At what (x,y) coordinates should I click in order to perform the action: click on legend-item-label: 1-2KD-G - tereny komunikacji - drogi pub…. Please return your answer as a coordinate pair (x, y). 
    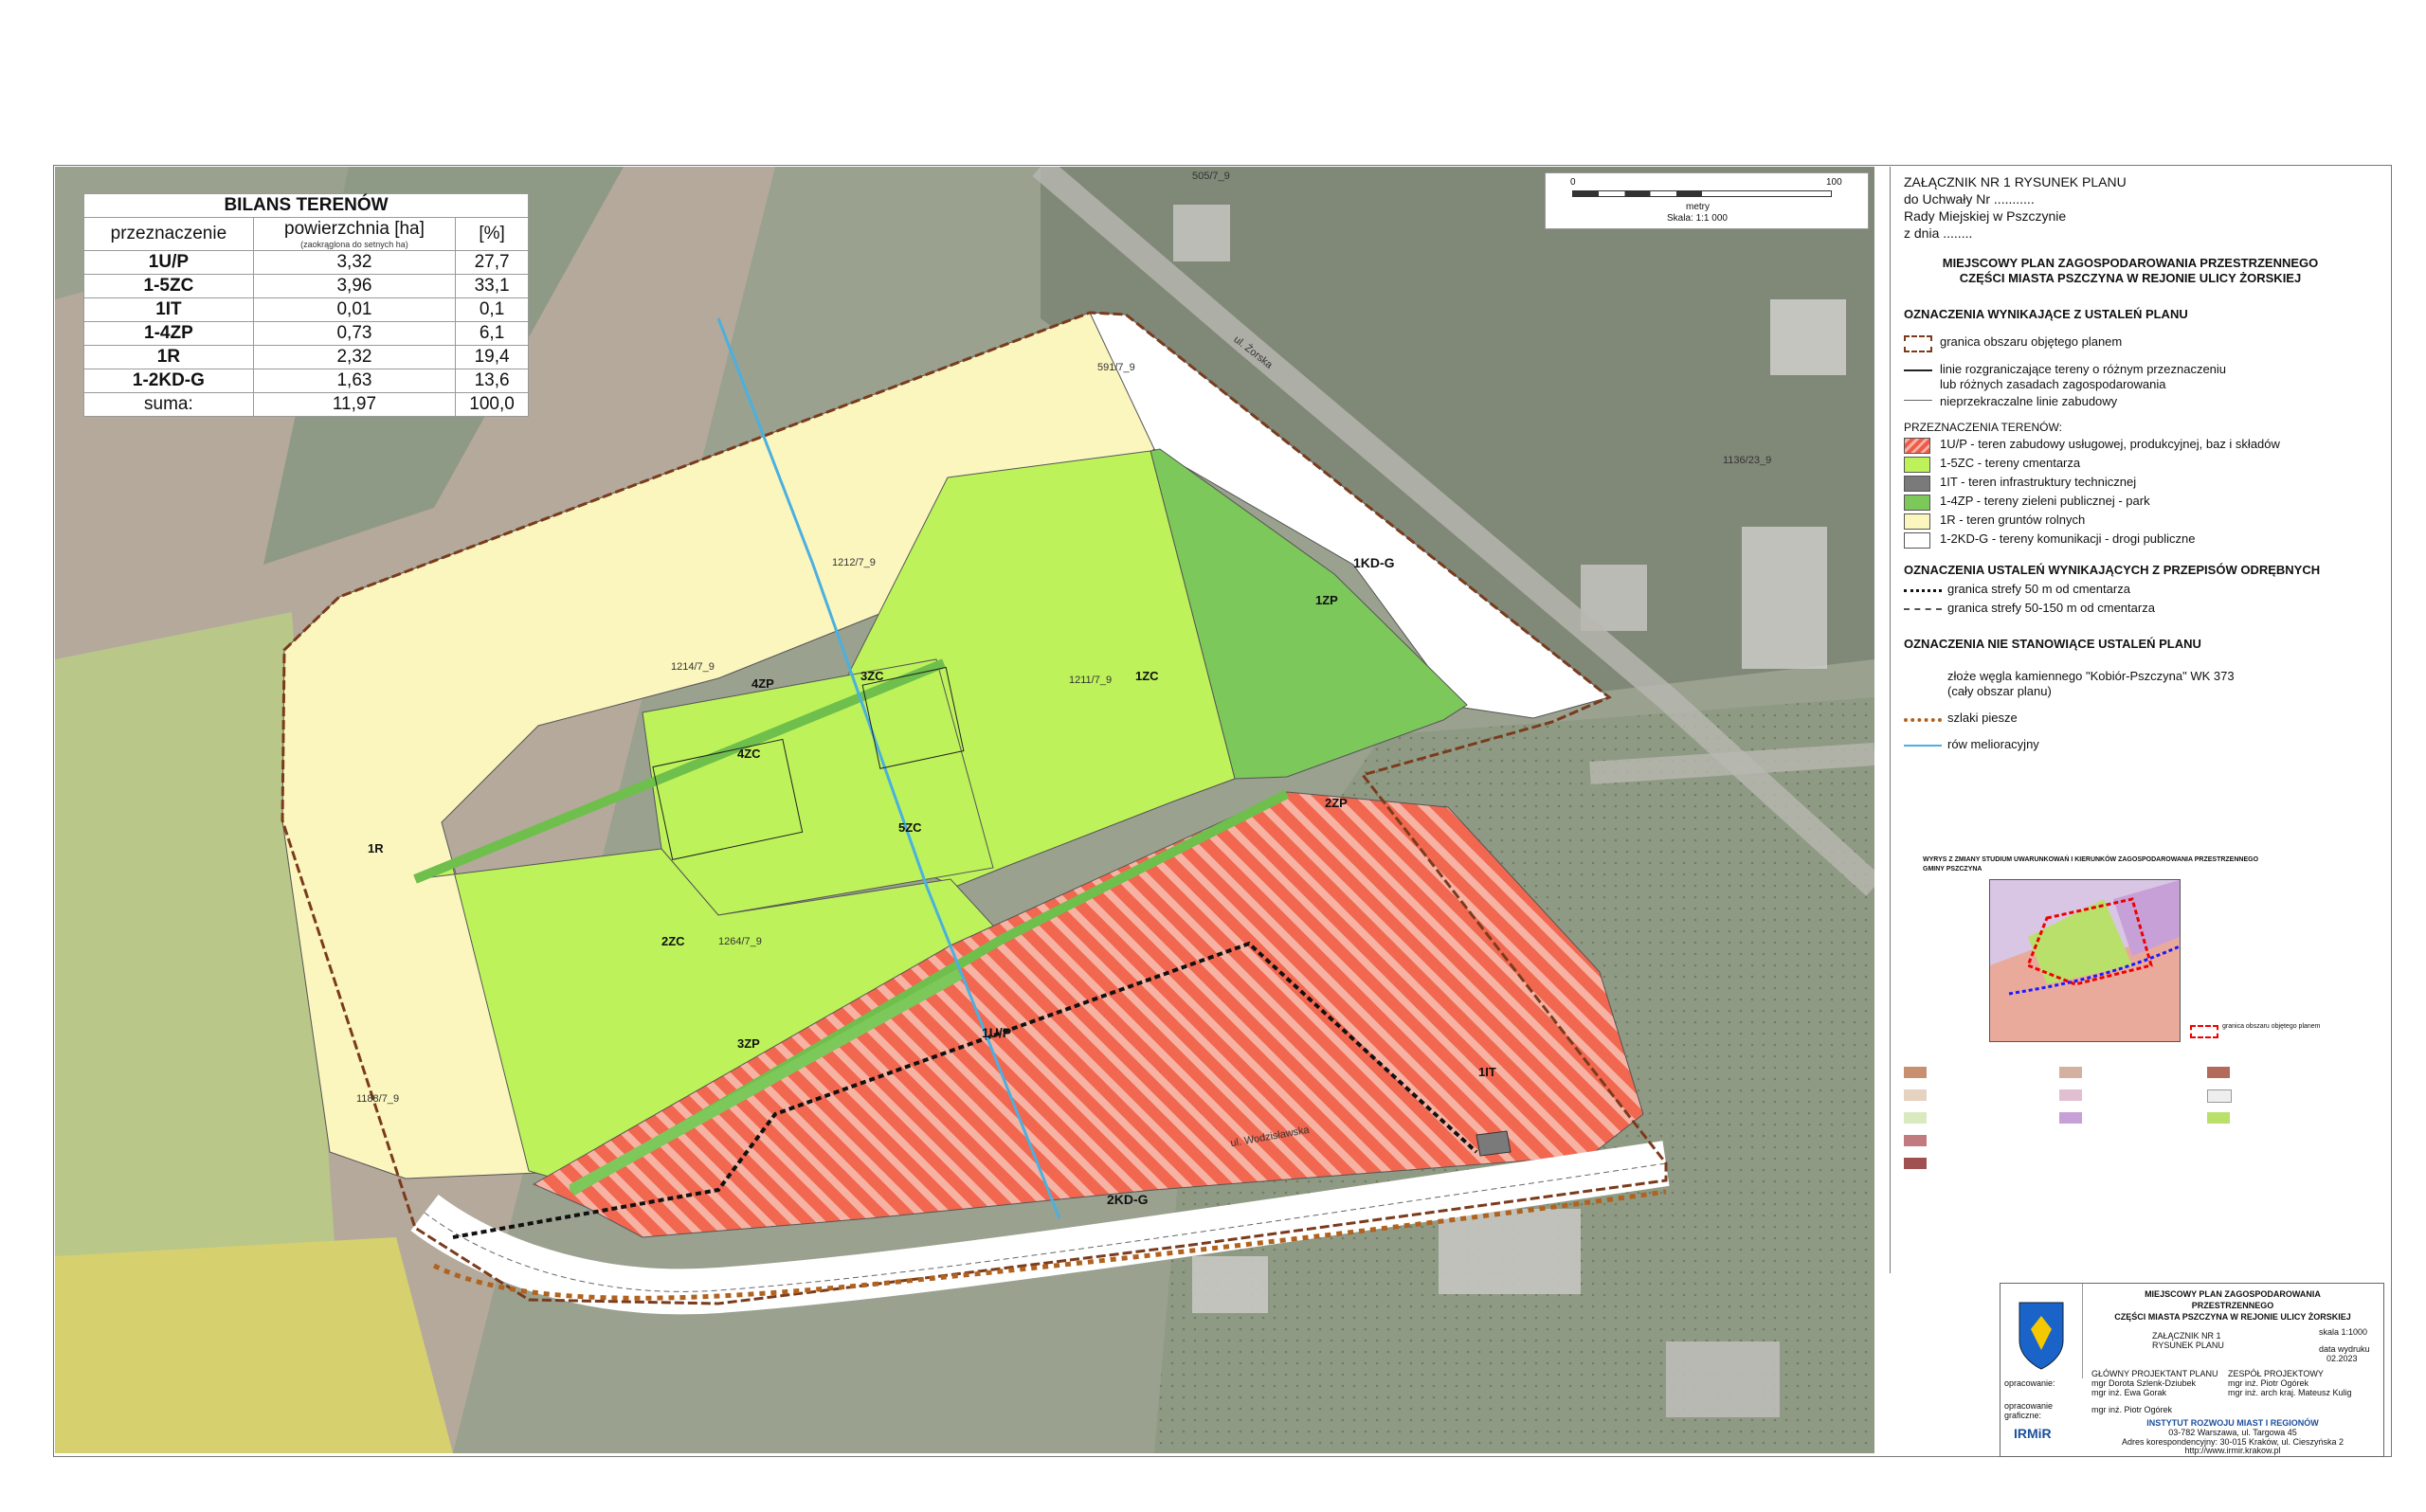
    Looking at the image, I should click on (2068, 538).